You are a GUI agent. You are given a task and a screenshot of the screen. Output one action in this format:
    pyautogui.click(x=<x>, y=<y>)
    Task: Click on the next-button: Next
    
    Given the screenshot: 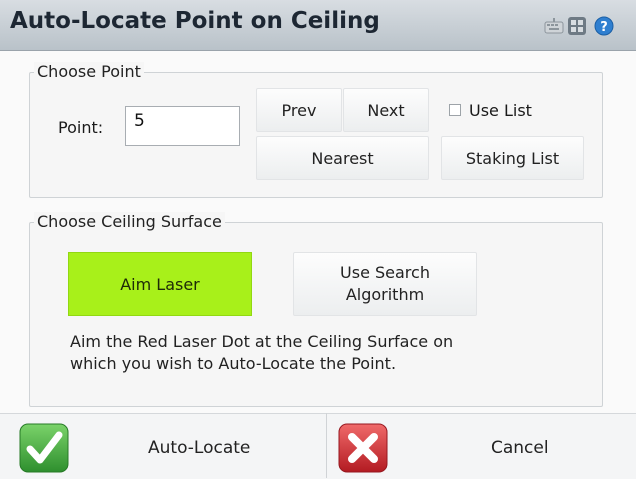 What is the action you would take?
    pyautogui.click(x=386, y=110)
    